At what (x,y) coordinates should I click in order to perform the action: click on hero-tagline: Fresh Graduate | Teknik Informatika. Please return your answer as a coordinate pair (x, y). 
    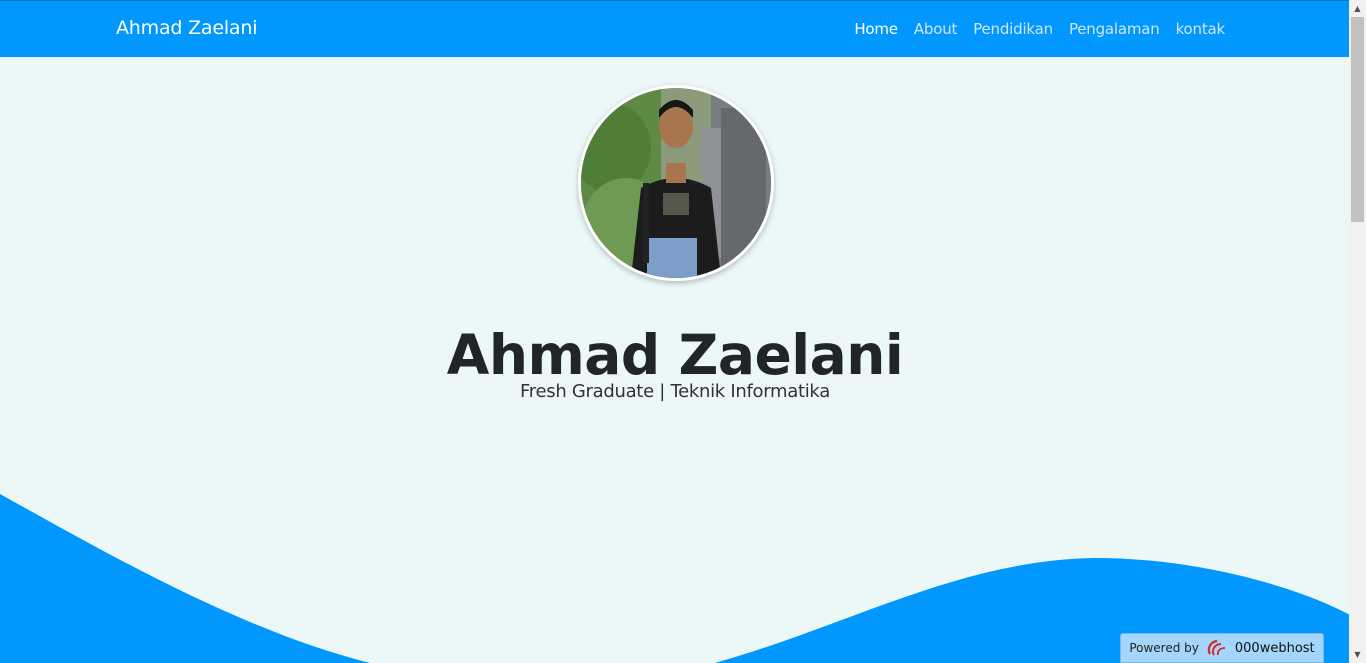
    Looking at the image, I should click on (675, 391).